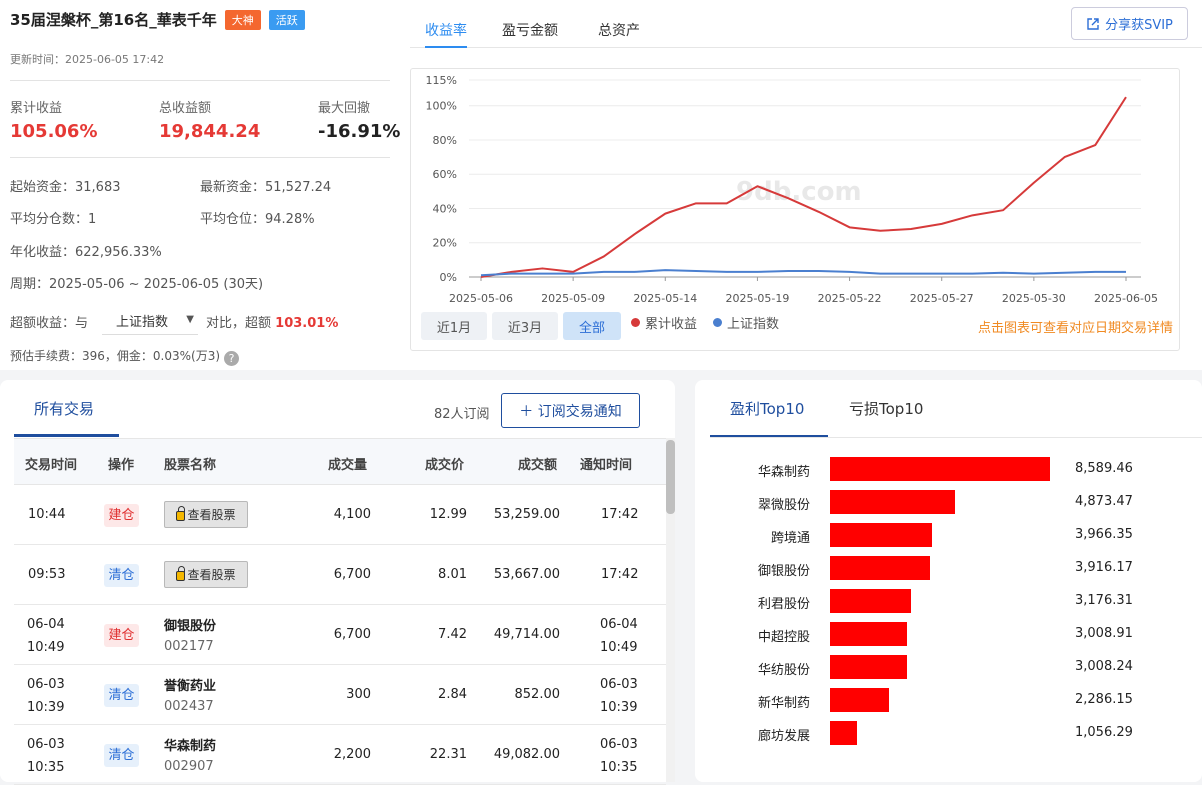 Image resolution: width=1202 pixels, height=785 pixels. What do you see at coordinates (448, 514) in the screenshot?
I see `trade-price: 12.99` at bounding box center [448, 514].